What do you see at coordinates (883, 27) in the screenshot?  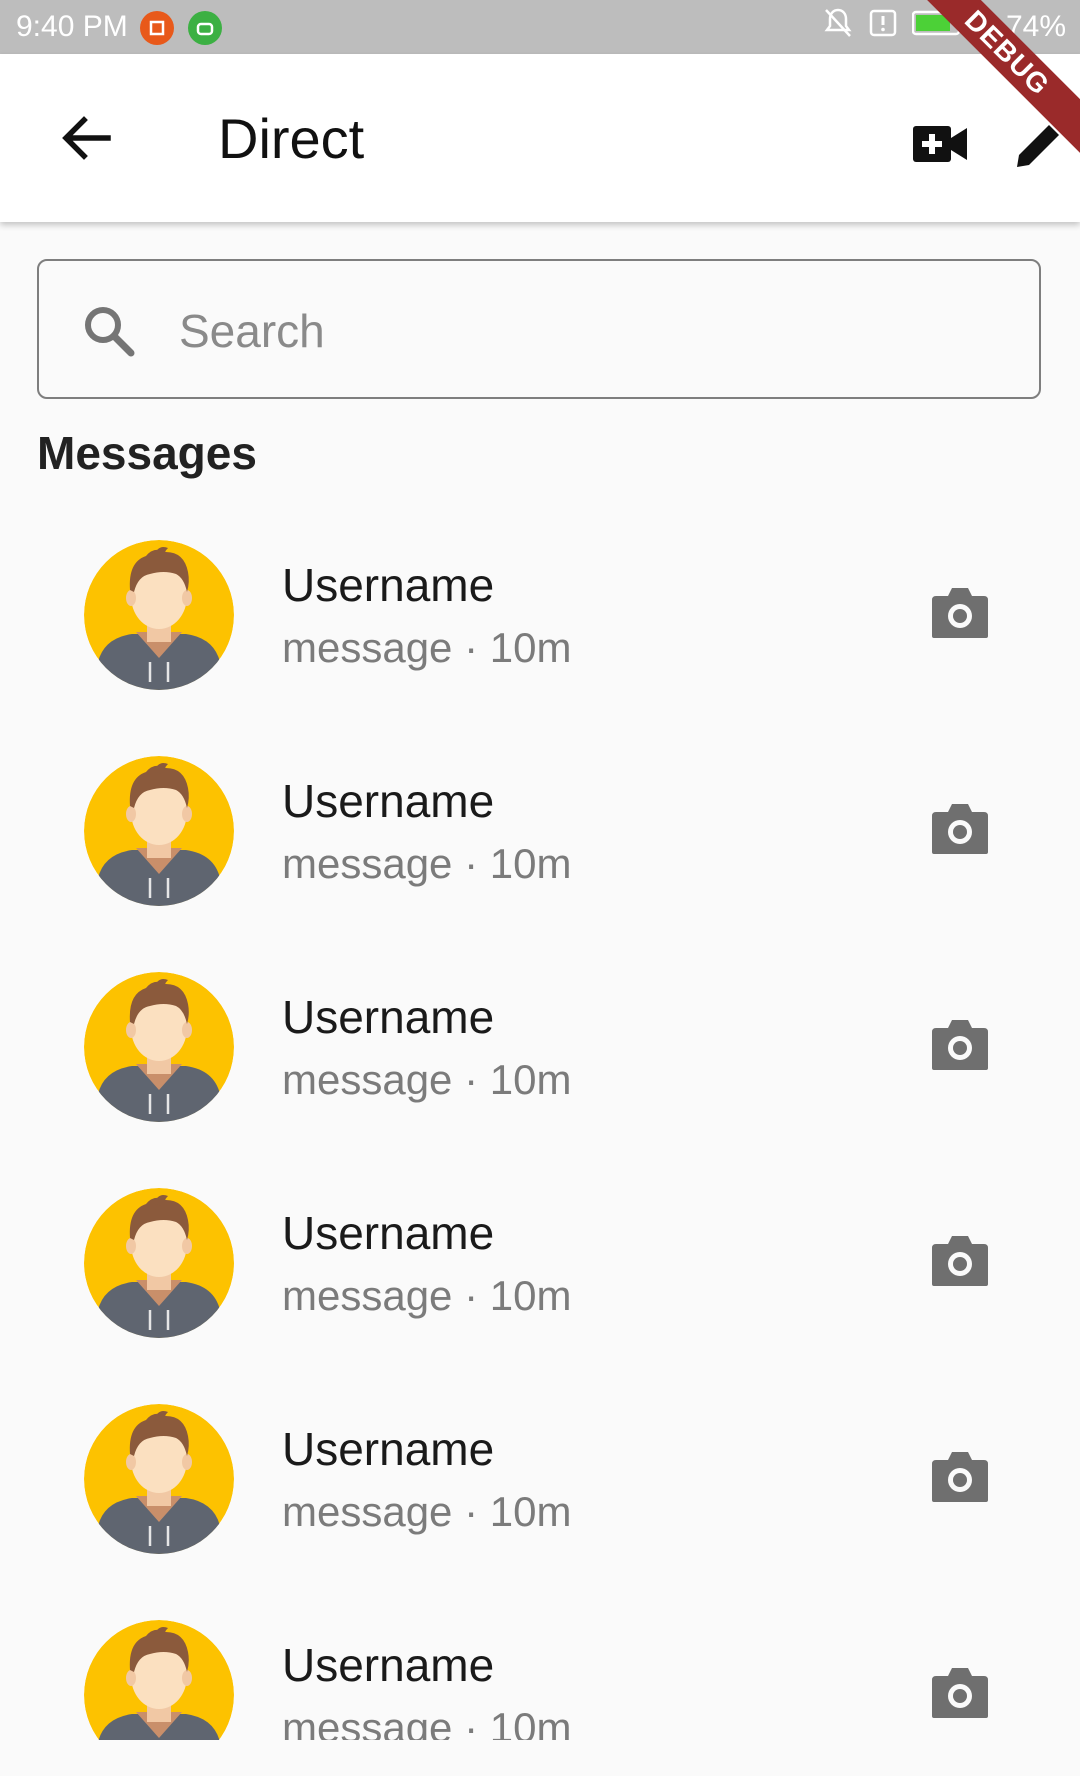 I see `alert-icon` at bounding box center [883, 27].